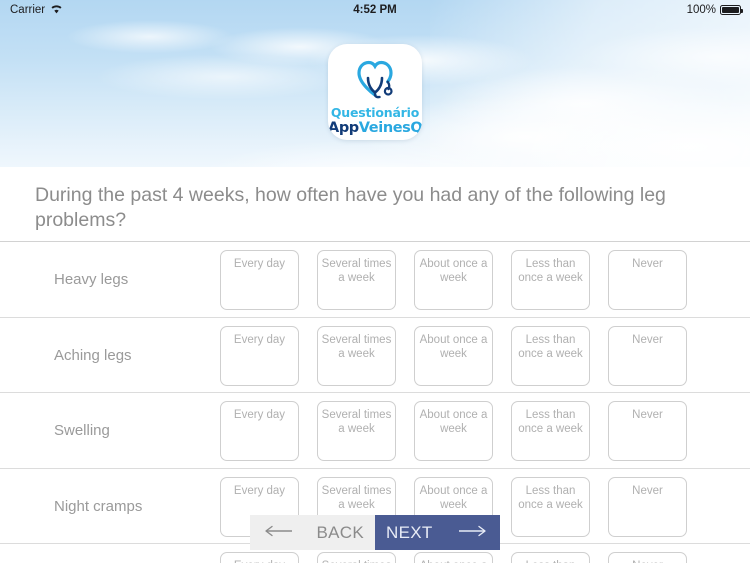 This screenshot has height=563, width=750. I want to click on back-button-label: BACK, so click(340, 532).